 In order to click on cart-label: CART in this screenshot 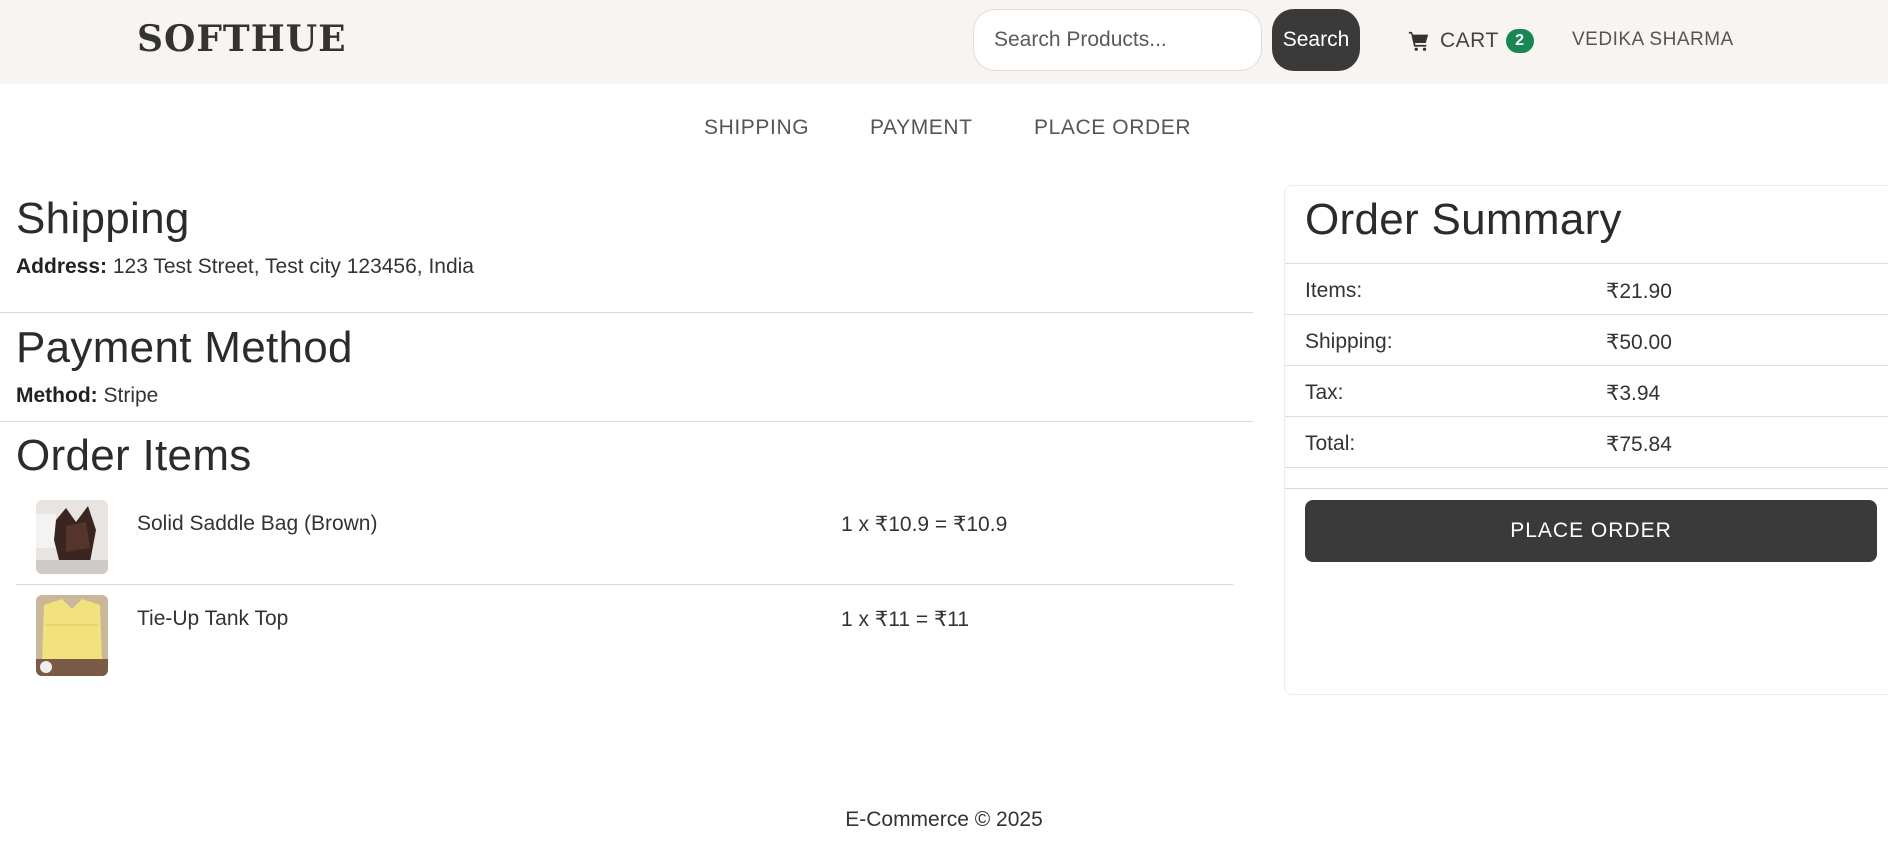, I will do `click(1469, 40)`.